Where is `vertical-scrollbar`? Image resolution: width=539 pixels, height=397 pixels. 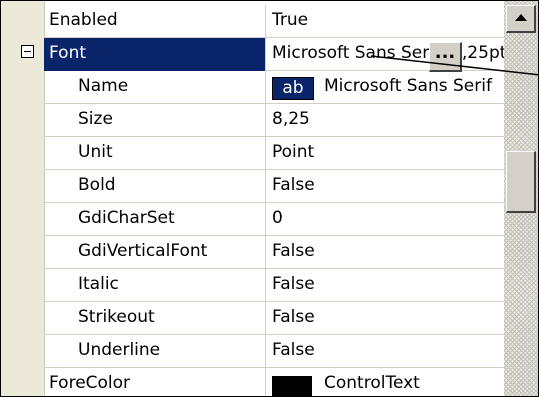
vertical-scrollbar is located at coordinates (521, 198).